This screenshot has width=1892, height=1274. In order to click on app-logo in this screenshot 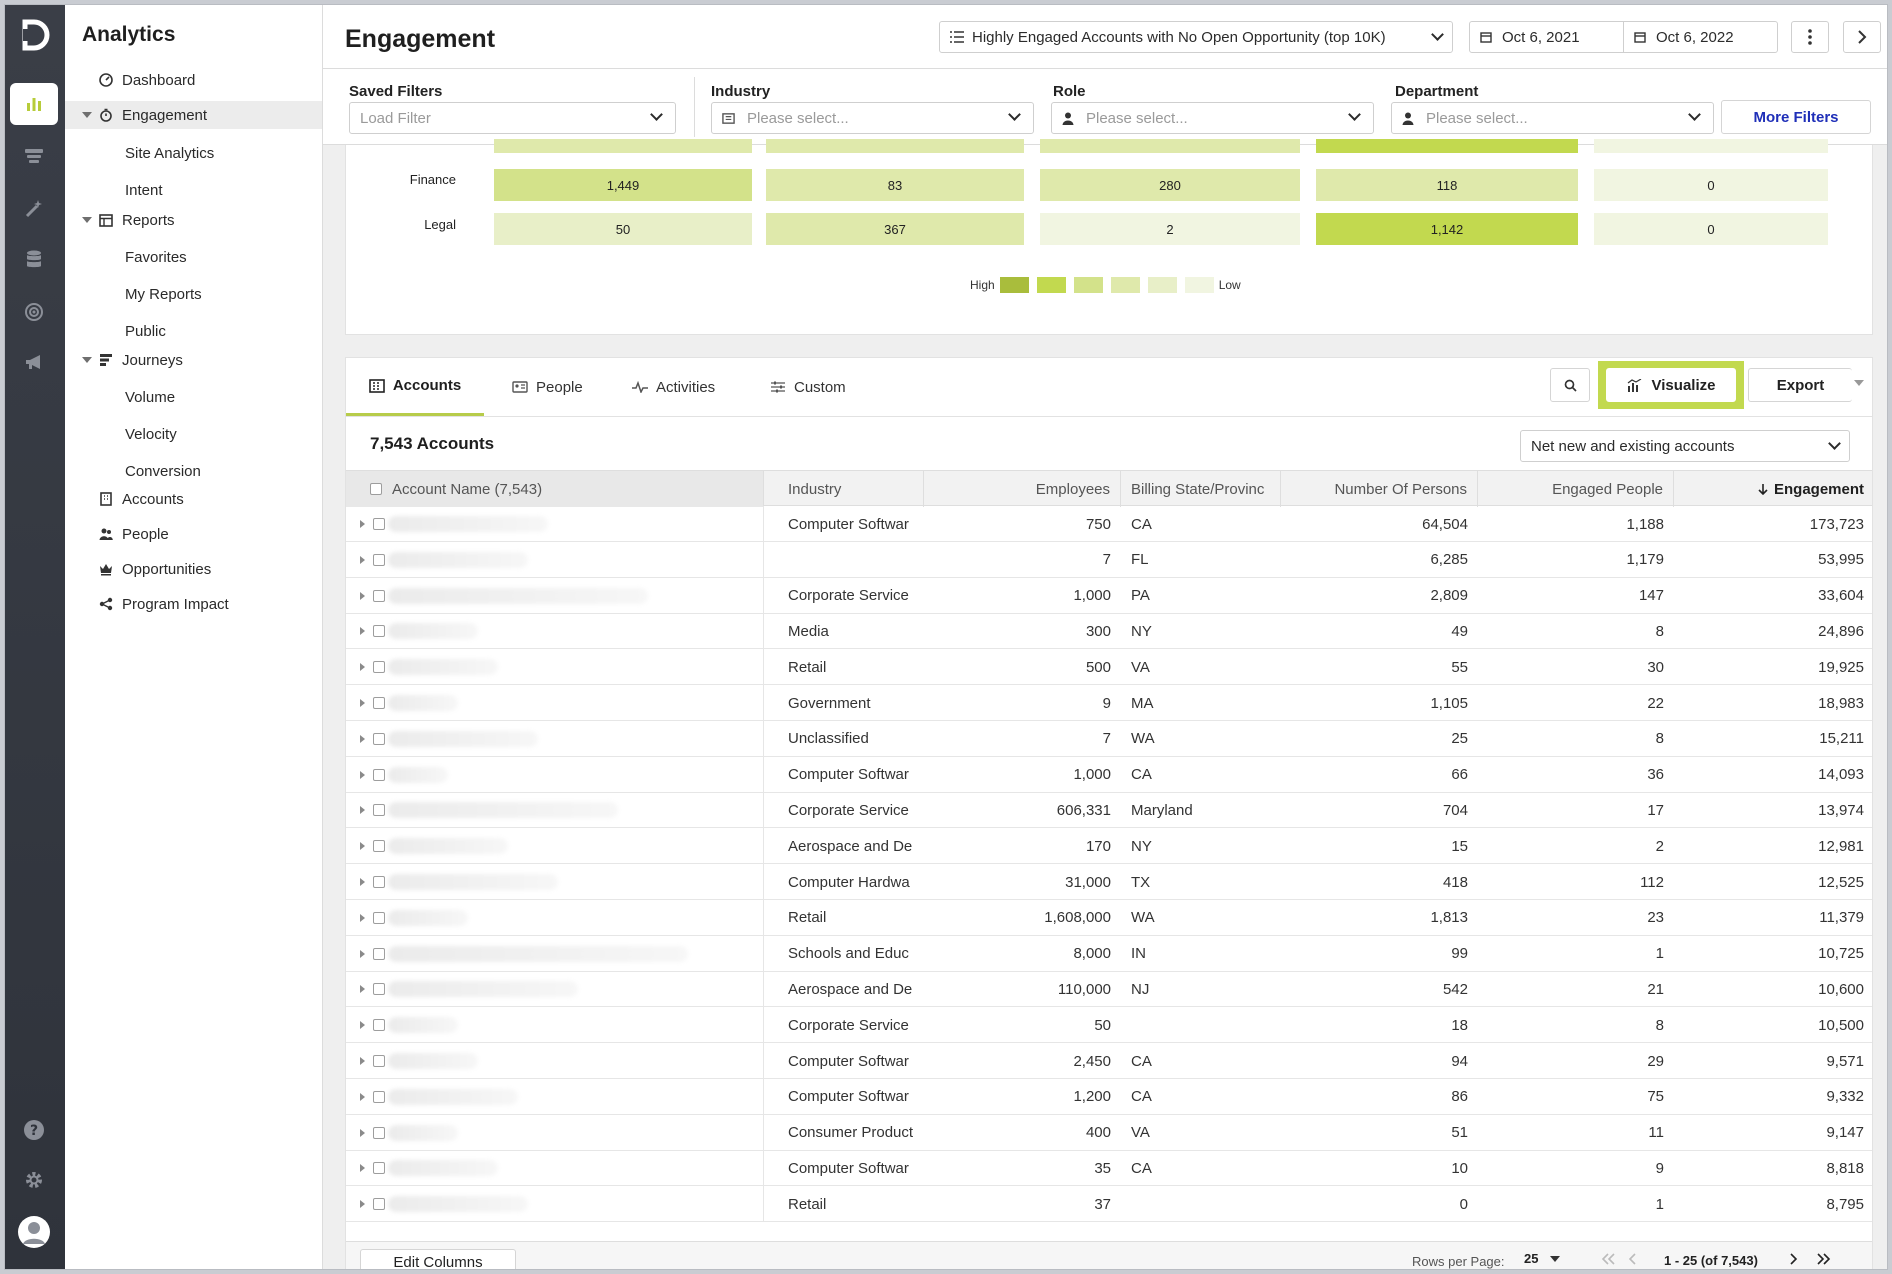, I will do `click(34, 35)`.